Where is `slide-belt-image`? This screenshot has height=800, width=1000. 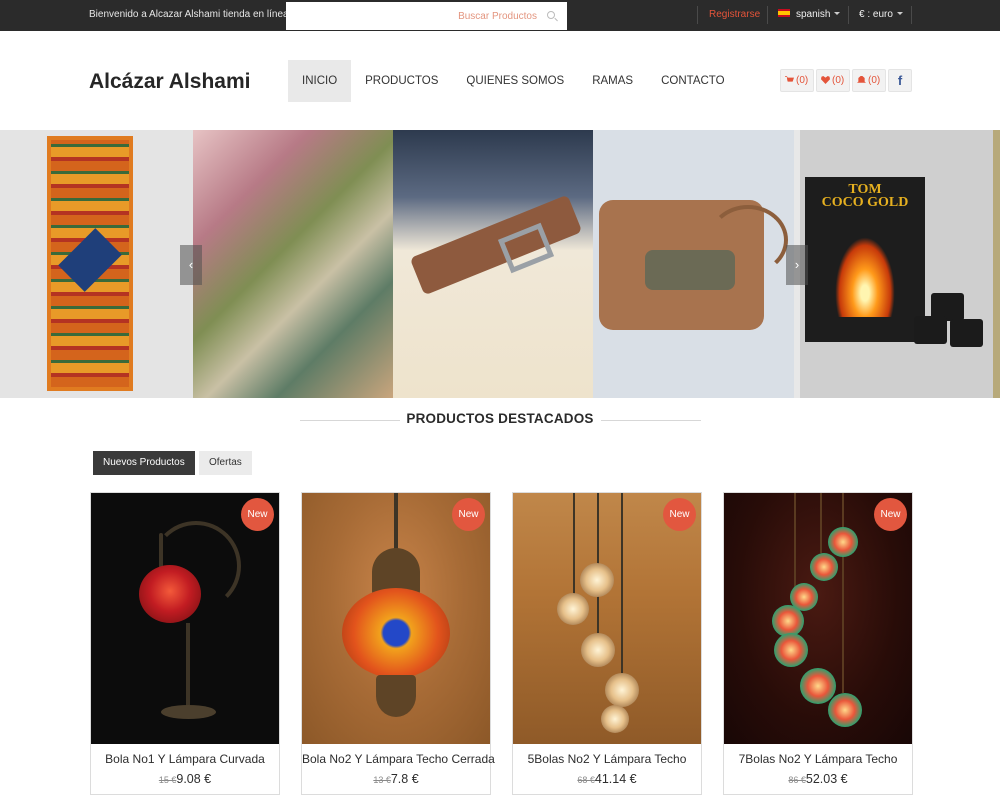 slide-belt-image is located at coordinates (493, 264).